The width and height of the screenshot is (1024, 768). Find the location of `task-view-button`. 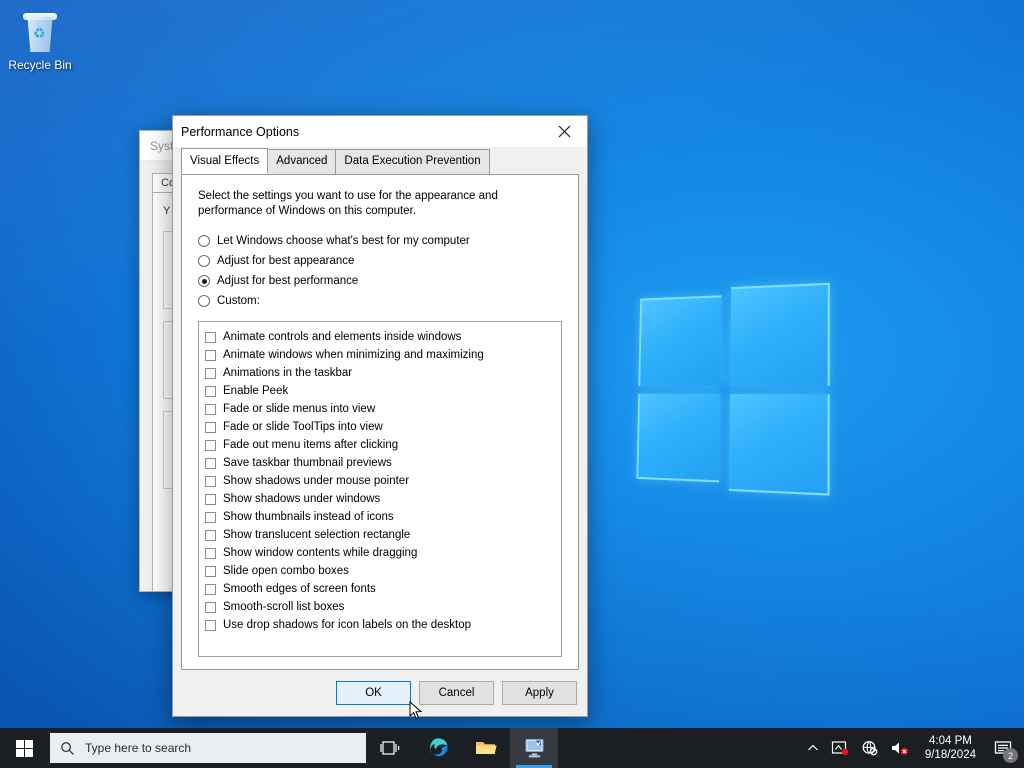

task-view-button is located at coordinates (390, 748).